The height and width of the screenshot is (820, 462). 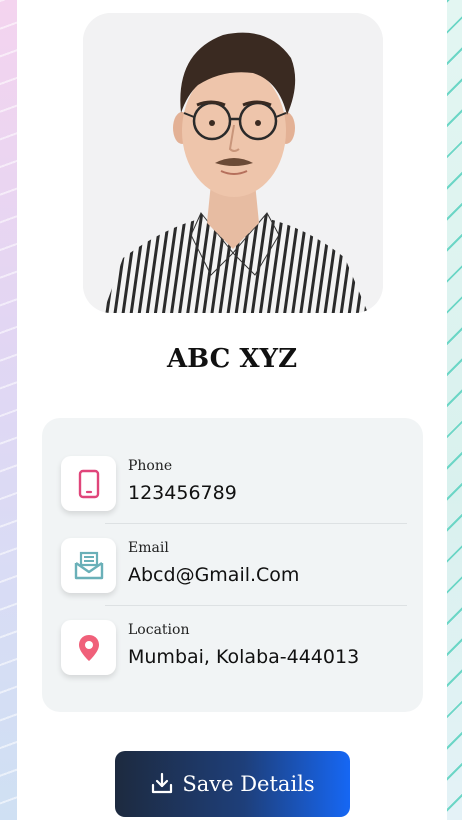 I want to click on contact-row-email: Email Abcd@Gmail.Com, so click(x=232, y=565).